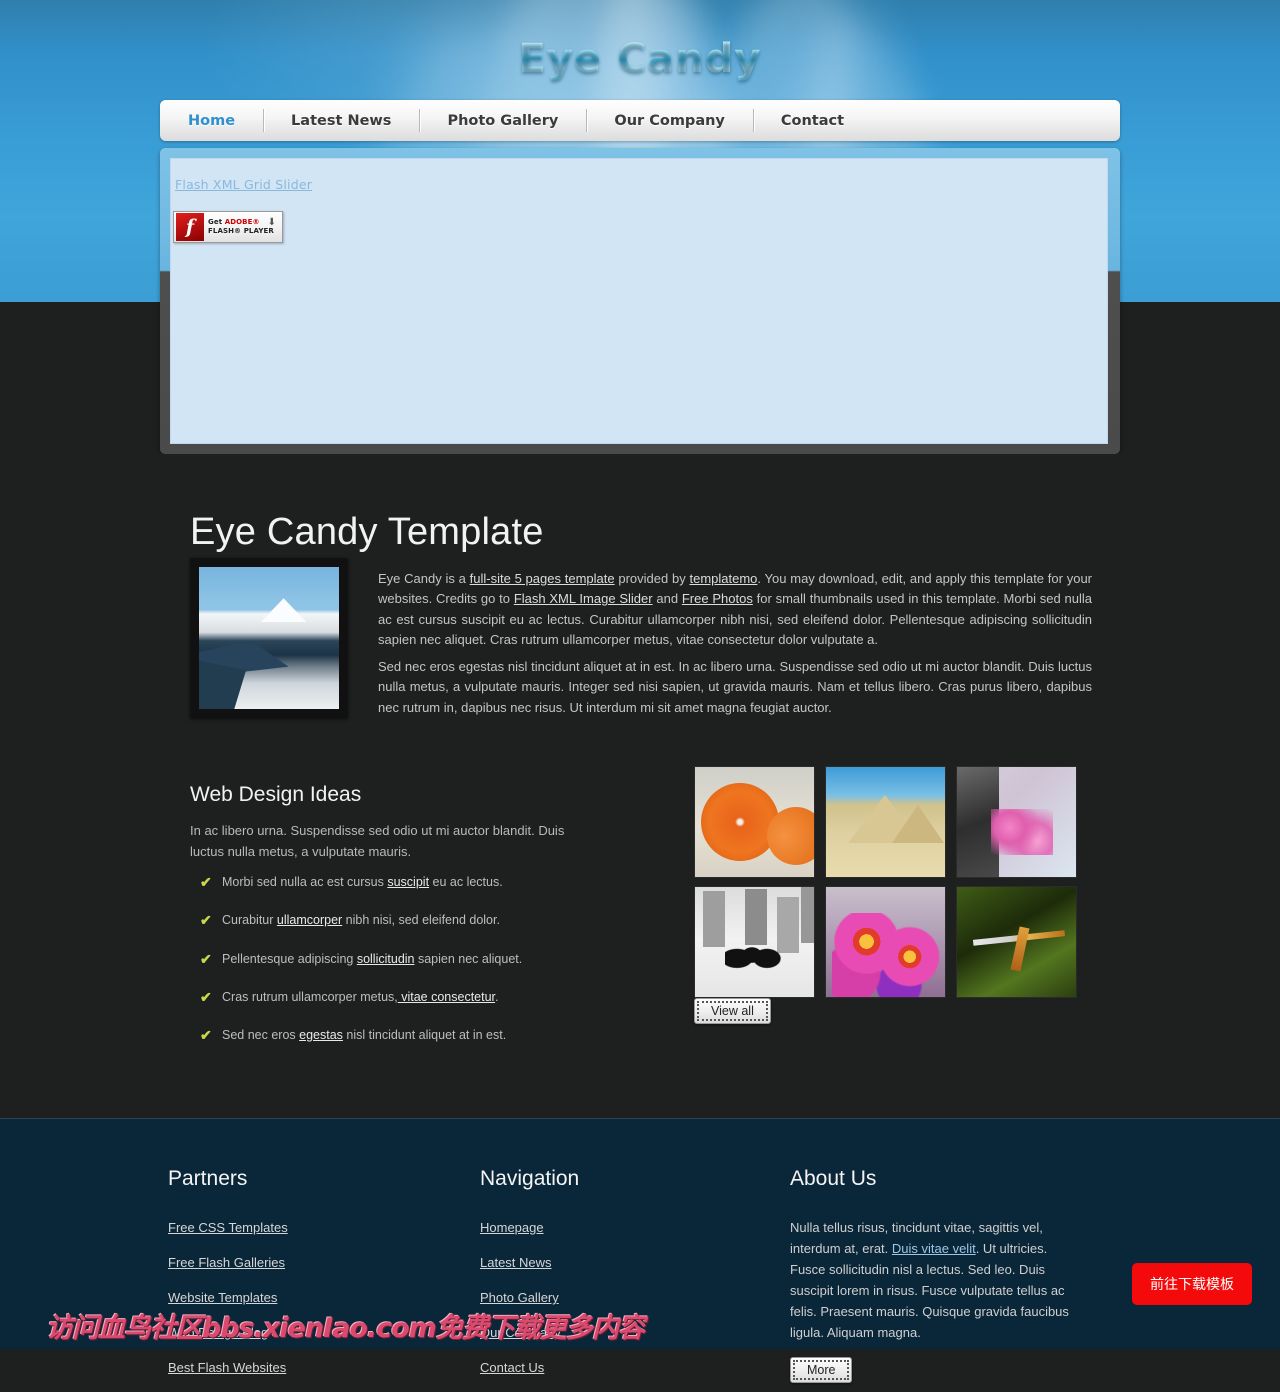 The image size is (1280, 1392). What do you see at coordinates (1016, 942) in the screenshot?
I see `dragonfly-thumbnail` at bounding box center [1016, 942].